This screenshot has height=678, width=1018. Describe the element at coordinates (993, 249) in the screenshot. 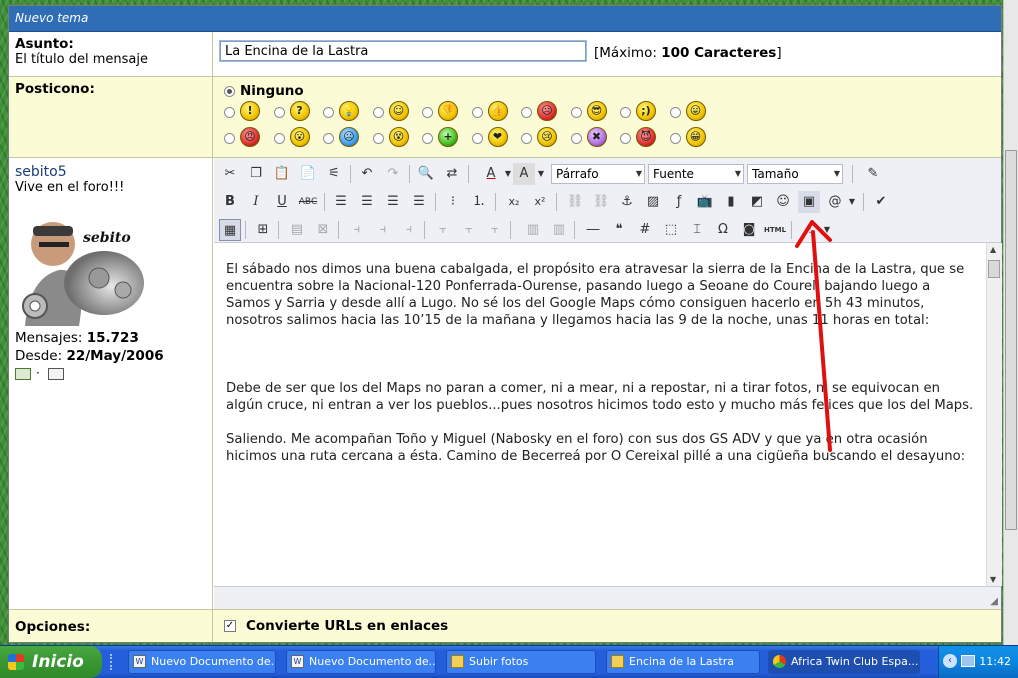

I see `scroll-up-icon: ▲` at that location.